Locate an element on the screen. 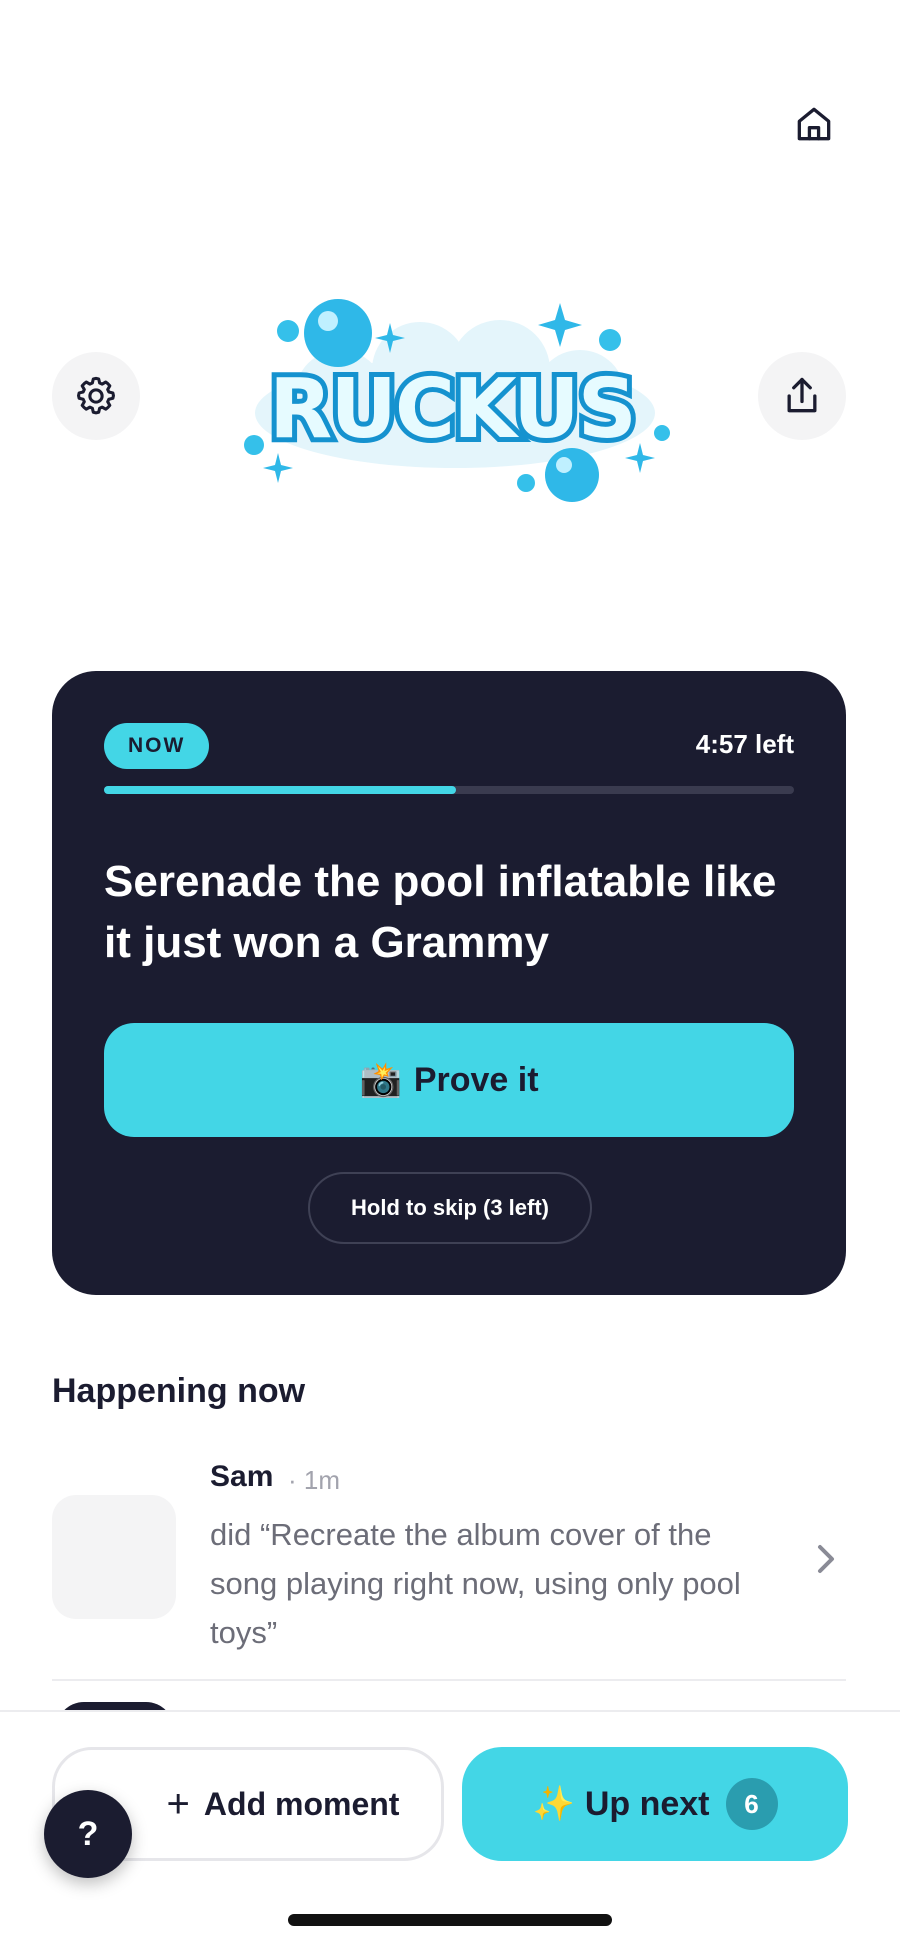  progress-bar is located at coordinates (449, 790).